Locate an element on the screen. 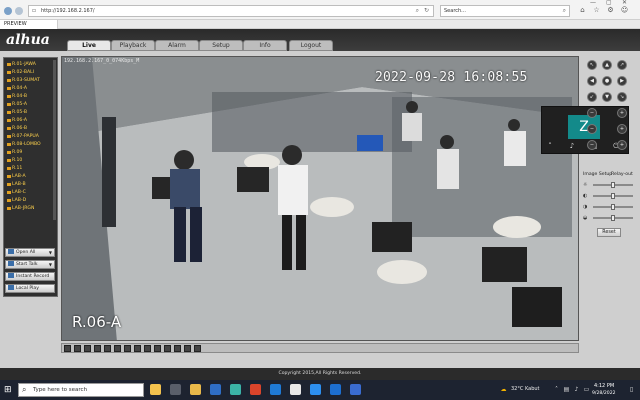 The image size is (640, 400). battery-icon: ▭ is located at coordinates (586, 389).